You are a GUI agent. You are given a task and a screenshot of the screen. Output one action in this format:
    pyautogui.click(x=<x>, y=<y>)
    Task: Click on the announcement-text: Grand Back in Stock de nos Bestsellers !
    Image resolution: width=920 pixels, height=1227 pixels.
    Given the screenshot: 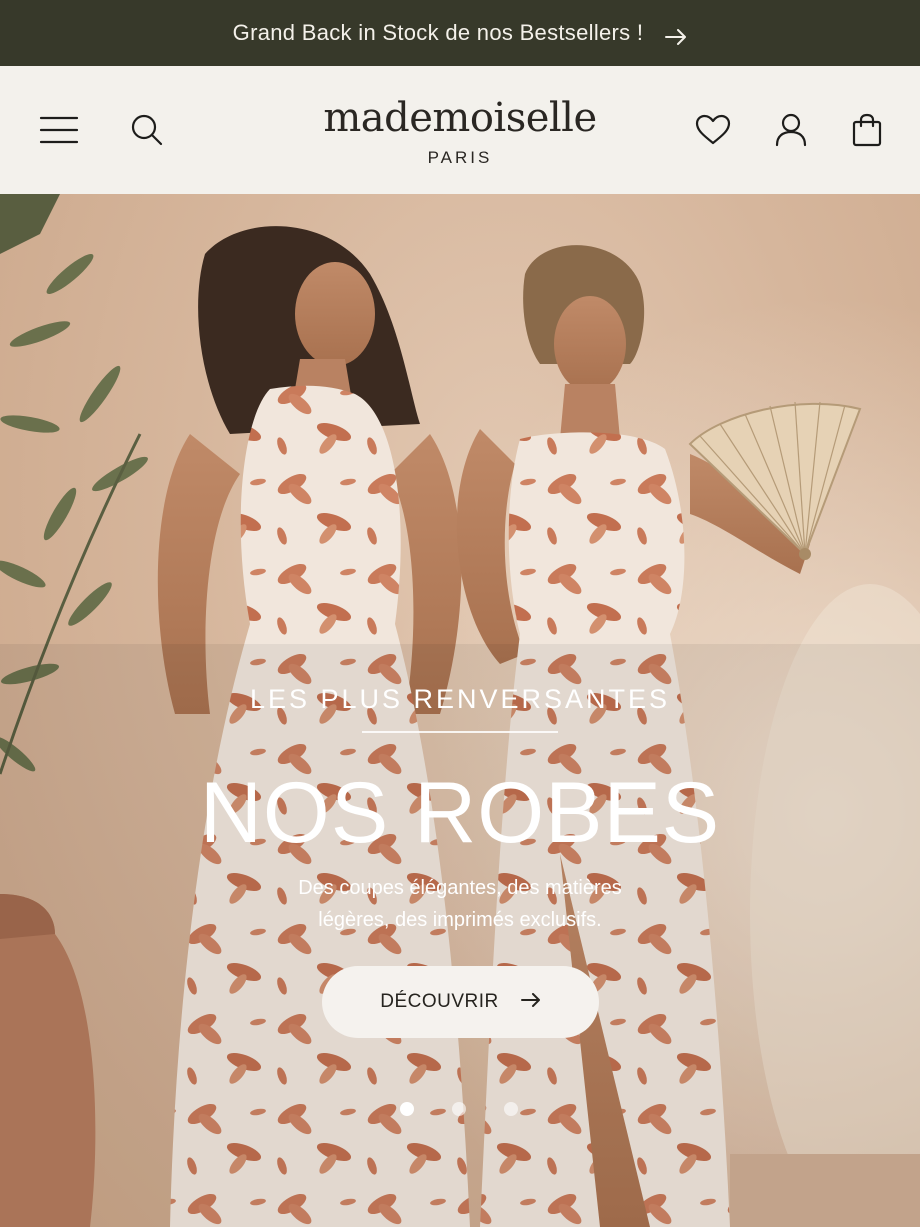 What is the action you would take?
    pyautogui.click(x=438, y=33)
    